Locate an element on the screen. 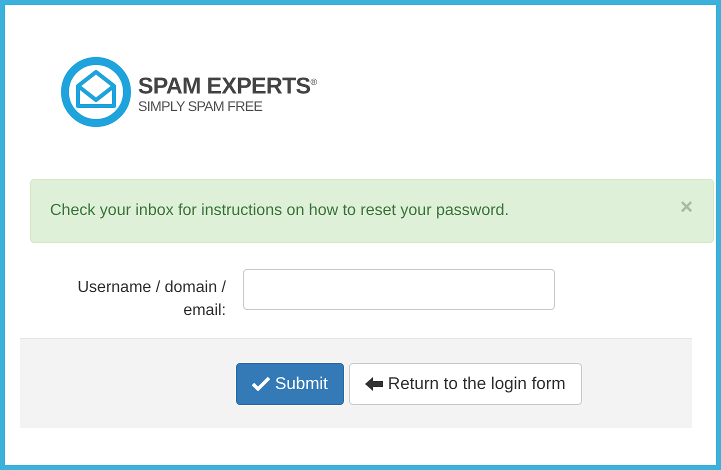 This screenshot has width=721, height=470. return-button: Return to the login form is located at coordinates (465, 383).